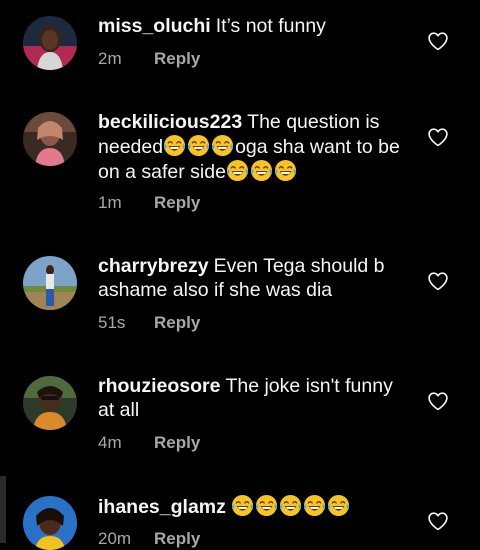 This screenshot has height=550, width=480. What do you see at coordinates (149, 539) in the screenshot?
I see `comment-meta: 20m Reply` at bounding box center [149, 539].